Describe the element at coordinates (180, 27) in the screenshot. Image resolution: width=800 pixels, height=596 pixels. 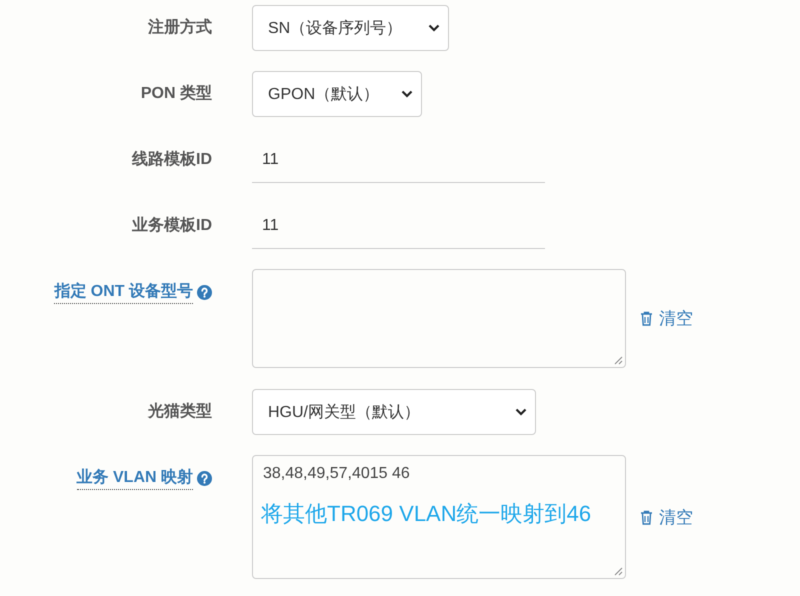
I see `field-label: 注册方式` at that location.